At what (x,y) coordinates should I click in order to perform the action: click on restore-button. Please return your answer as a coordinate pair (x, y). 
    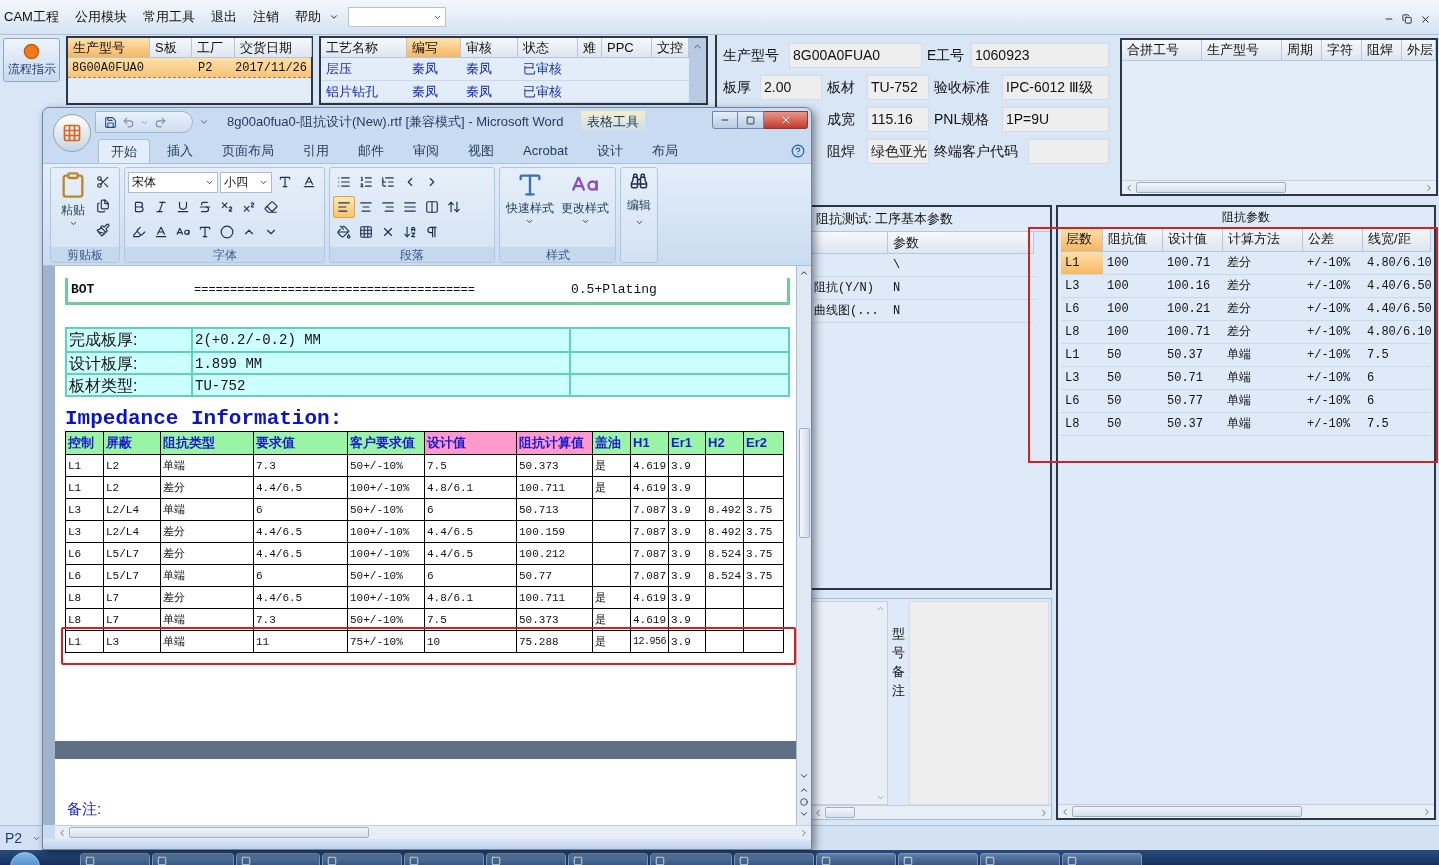
    Looking at the image, I should click on (751, 120).